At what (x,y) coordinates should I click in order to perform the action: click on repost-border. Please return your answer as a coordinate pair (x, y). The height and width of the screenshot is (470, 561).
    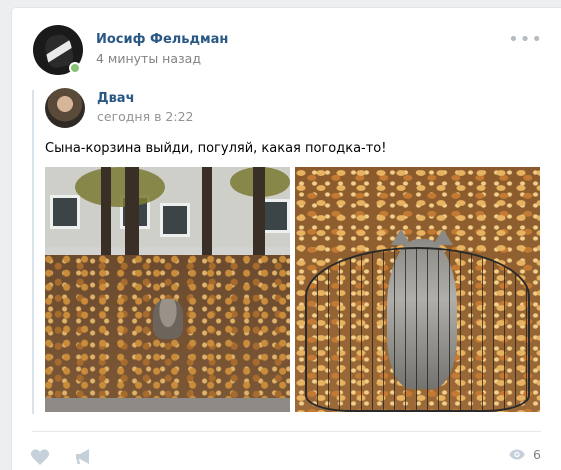
    Looking at the image, I should click on (33, 252).